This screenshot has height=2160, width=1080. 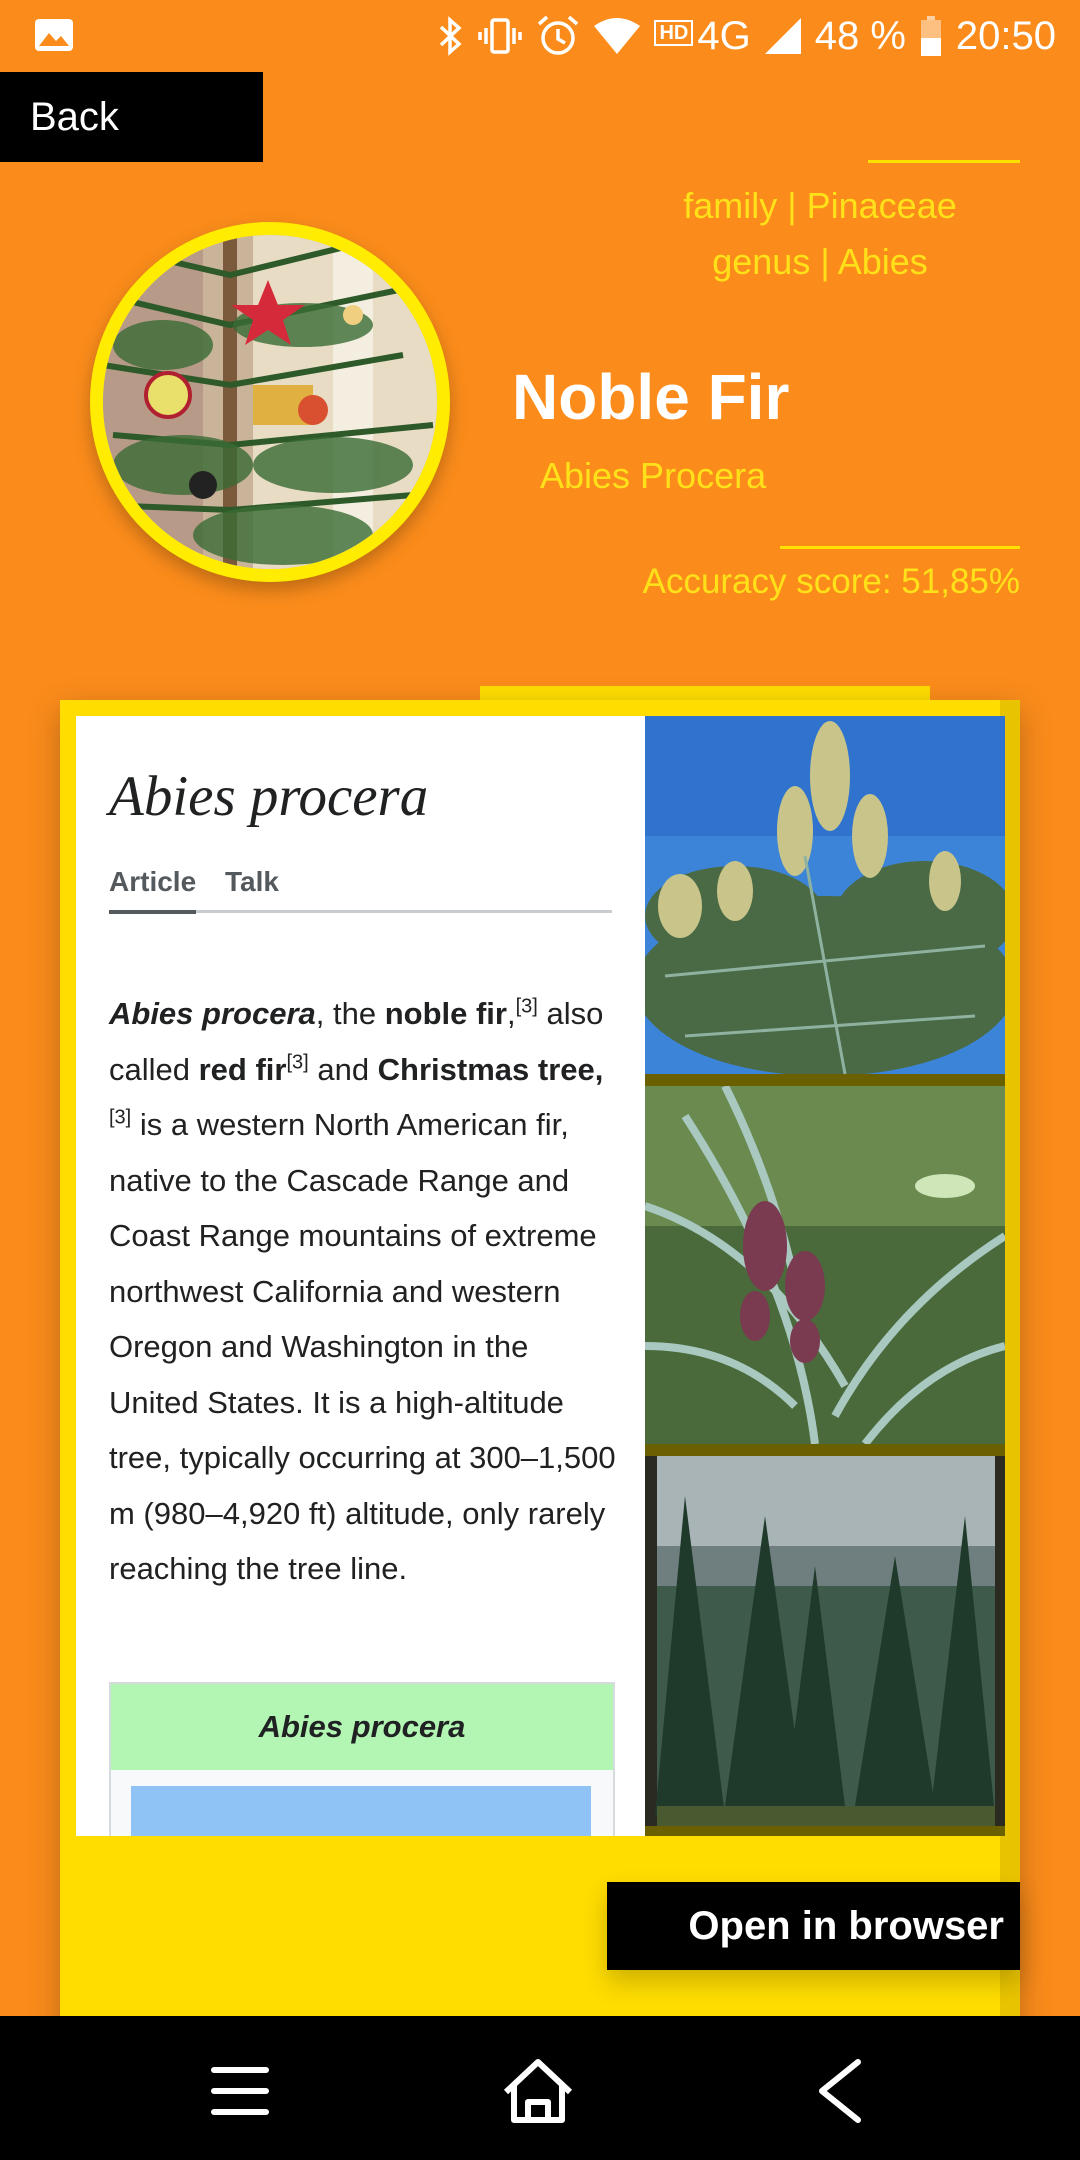 What do you see at coordinates (54, 35) in the screenshot?
I see `gallery-notification-icon` at bounding box center [54, 35].